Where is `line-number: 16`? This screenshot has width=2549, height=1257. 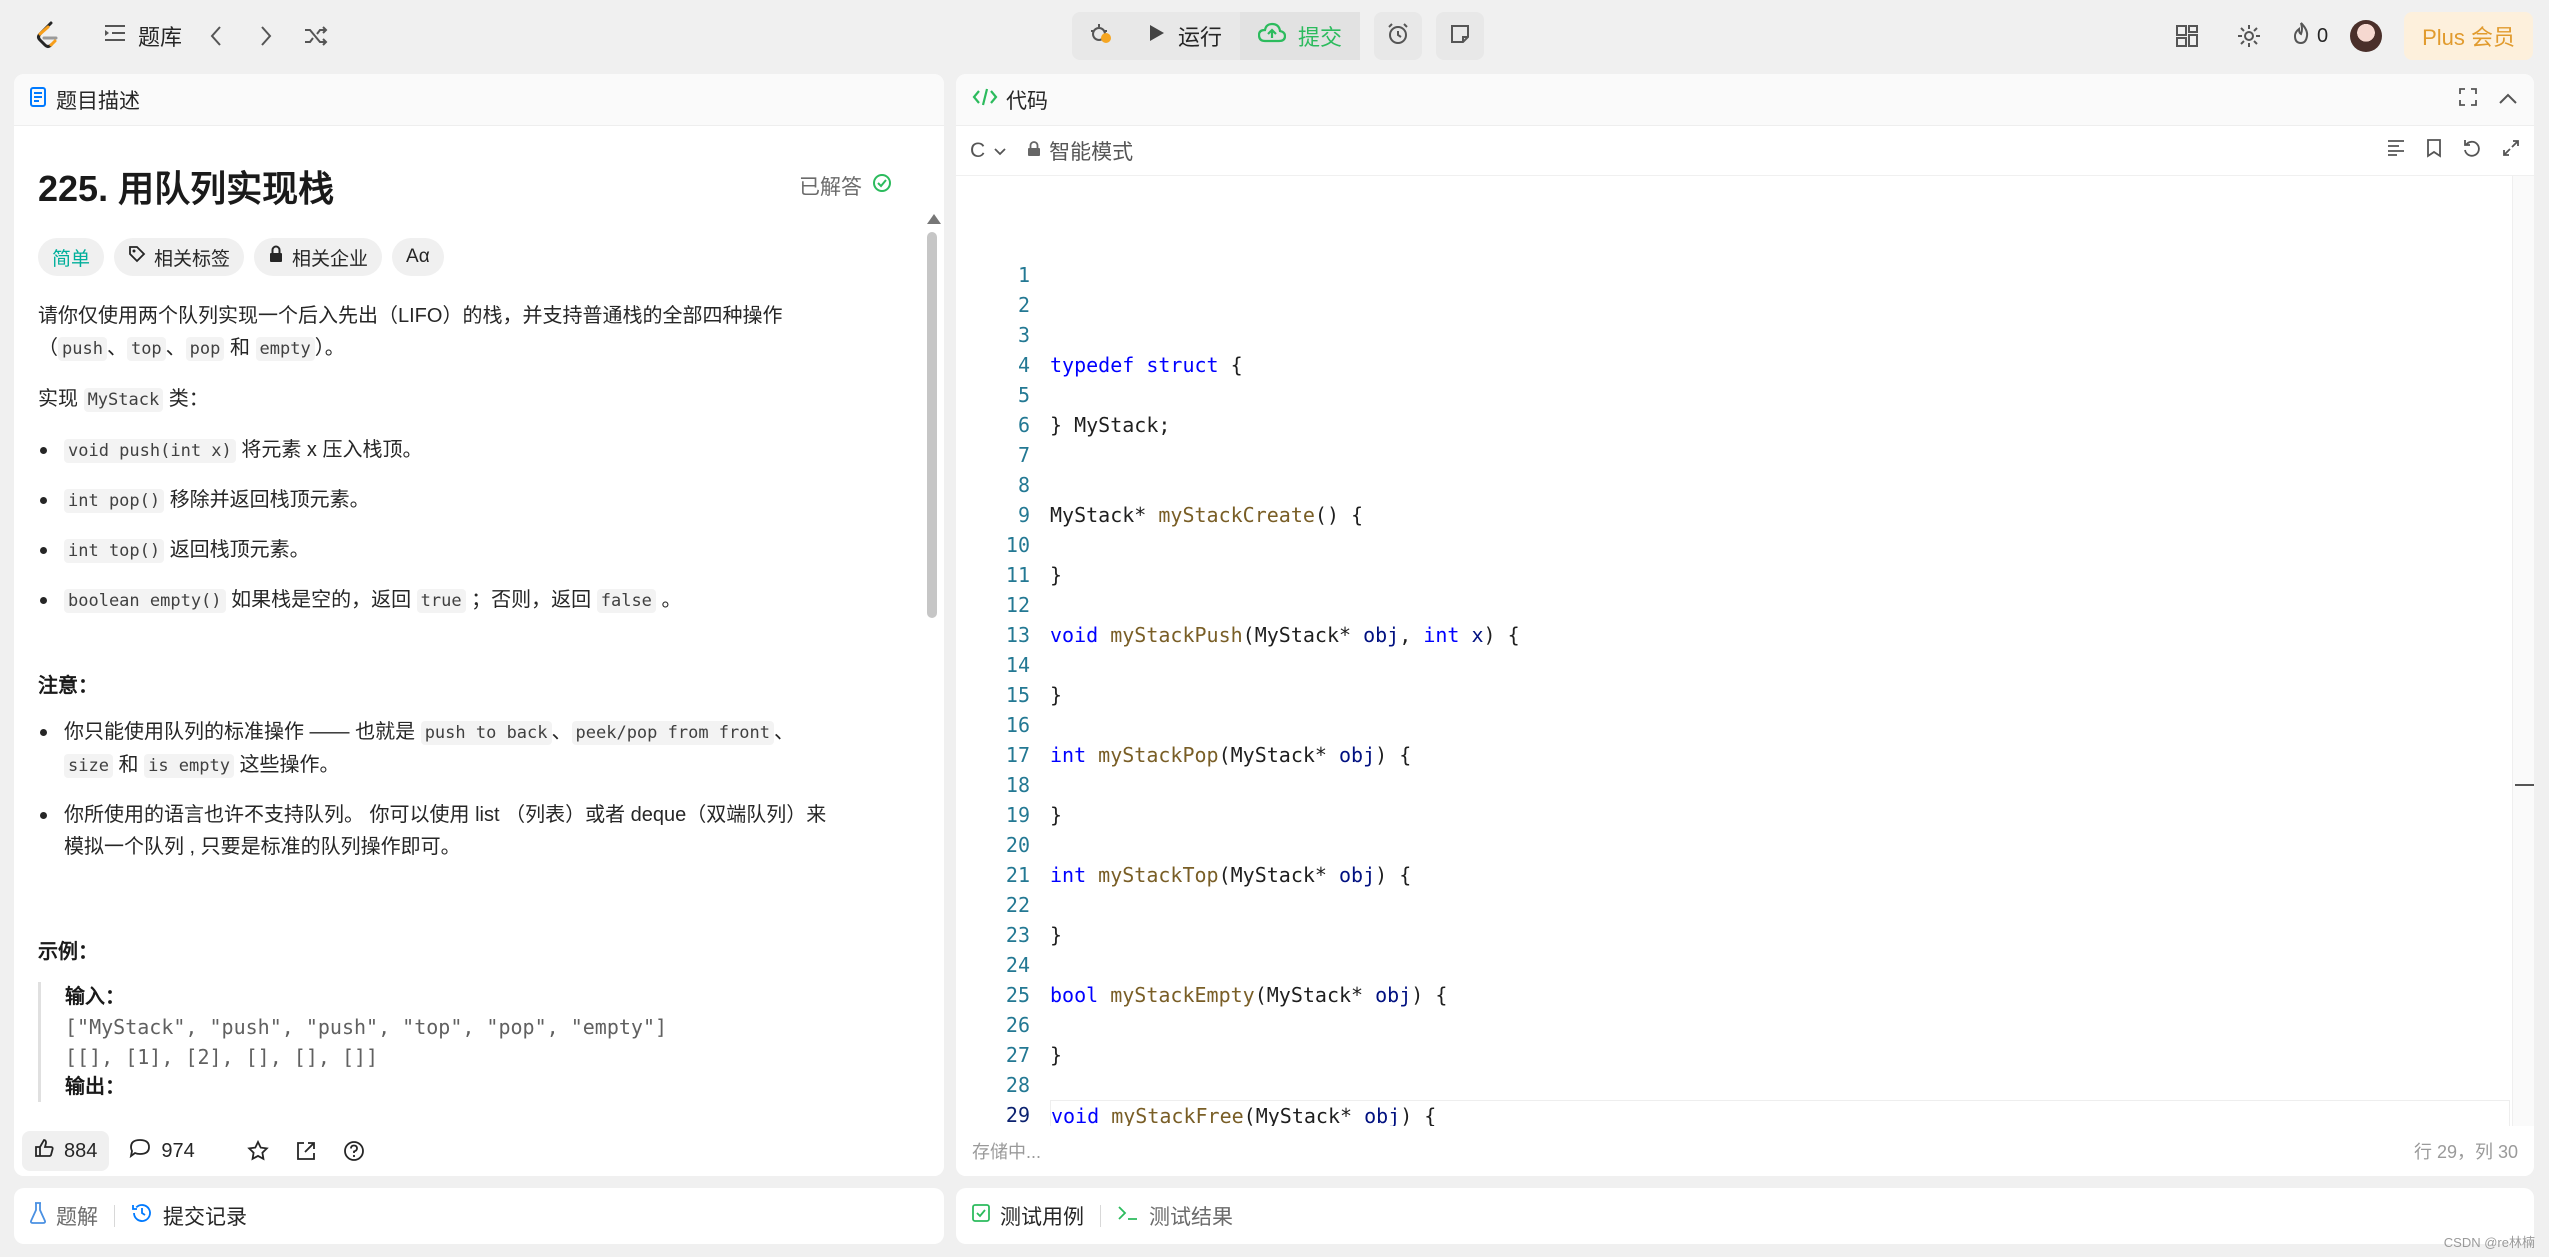
line-number: 16 is located at coordinates (1017, 725).